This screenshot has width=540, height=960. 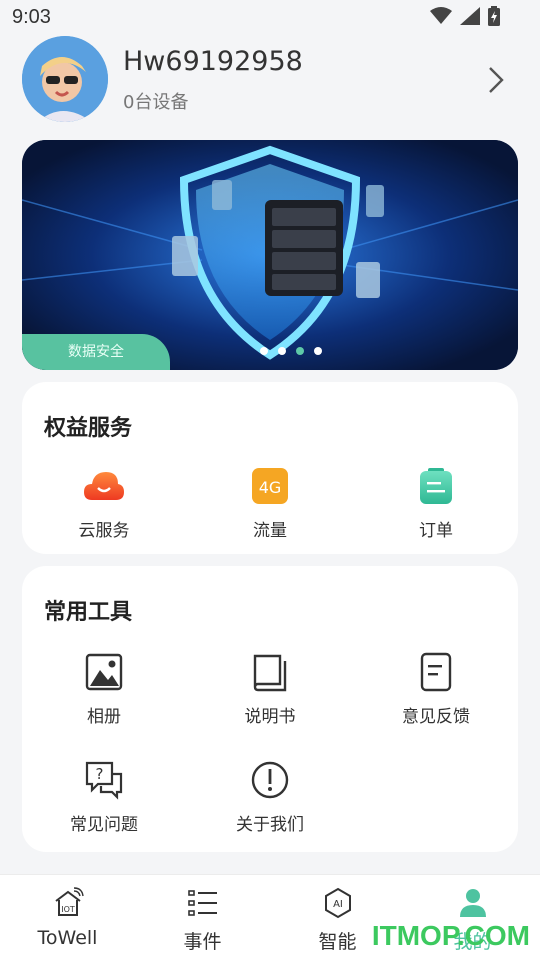 I want to click on wifi-icon, so click(x=441, y=15).